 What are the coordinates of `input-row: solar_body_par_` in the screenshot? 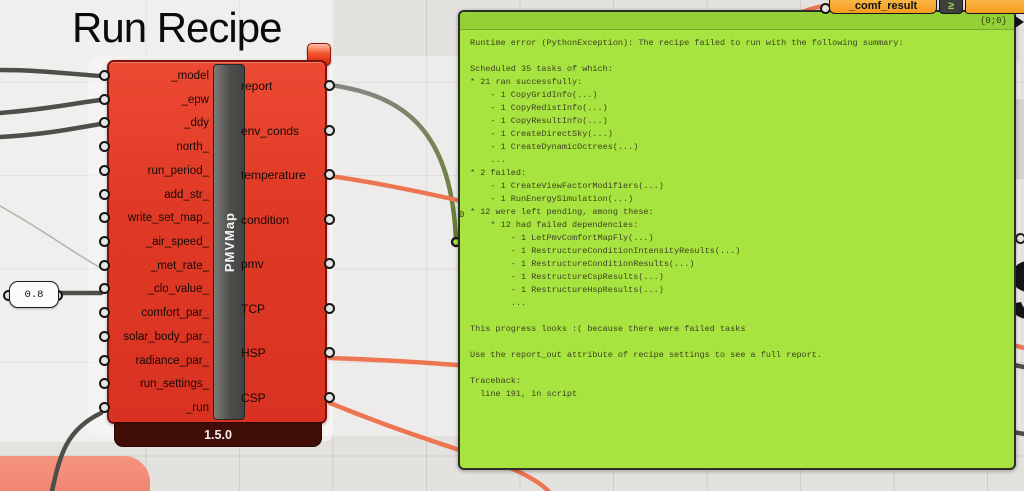 It's located at (156, 337).